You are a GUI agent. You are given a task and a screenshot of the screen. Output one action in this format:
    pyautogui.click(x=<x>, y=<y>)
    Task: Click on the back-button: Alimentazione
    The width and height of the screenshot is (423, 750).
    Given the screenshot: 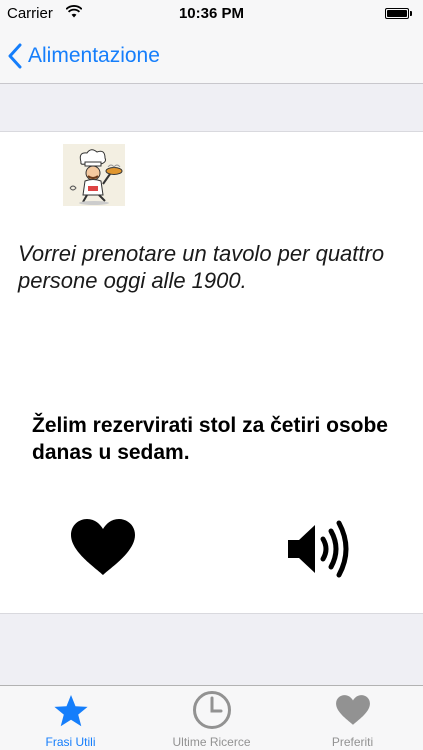 What is the action you would take?
    pyautogui.click(x=84, y=56)
    